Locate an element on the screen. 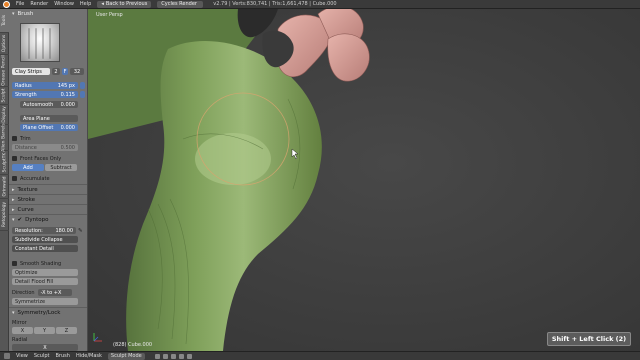 Image resolution: width=640 pixels, height=360 pixels. sculpt-plane-select: Area Plane is located at coordinates (49, 118).